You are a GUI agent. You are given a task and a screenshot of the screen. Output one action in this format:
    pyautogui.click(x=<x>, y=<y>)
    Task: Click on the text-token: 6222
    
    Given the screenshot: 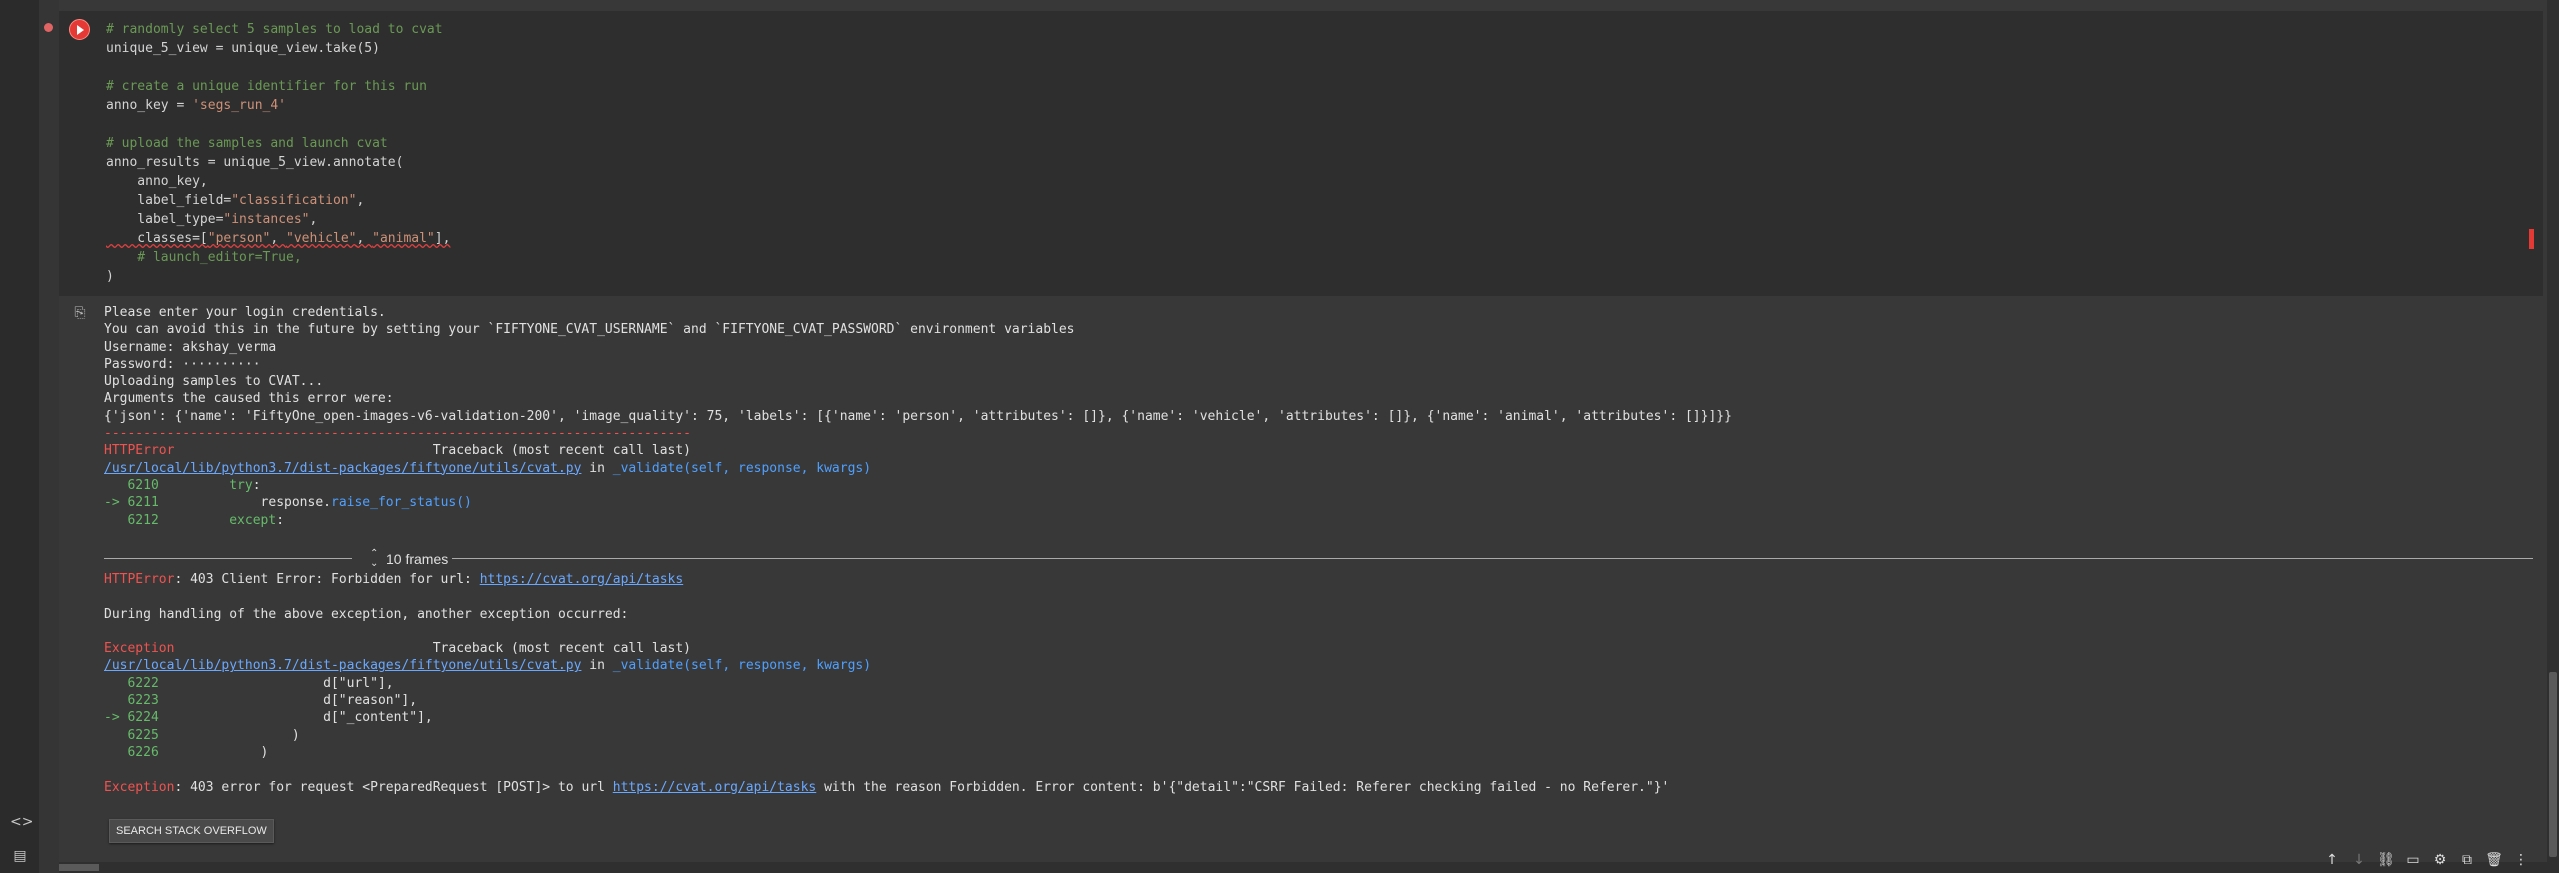 What is the action you would take?
    pyautogui.click(x=214, y=683)
    